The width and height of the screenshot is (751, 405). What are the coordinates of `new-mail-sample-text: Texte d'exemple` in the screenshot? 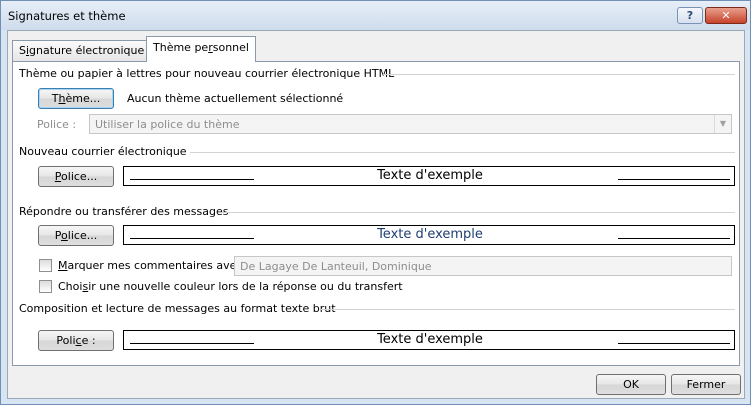 It's located at (430, 175).